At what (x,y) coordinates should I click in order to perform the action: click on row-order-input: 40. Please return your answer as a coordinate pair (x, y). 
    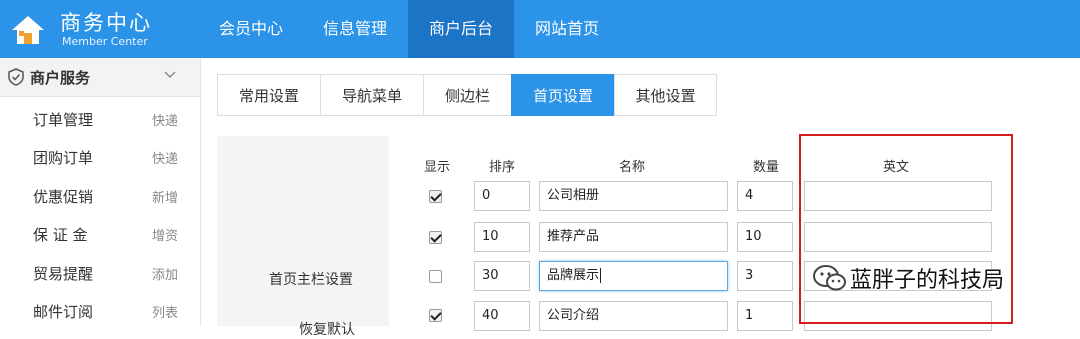
    Looking at the image, I should click on (502, 316).